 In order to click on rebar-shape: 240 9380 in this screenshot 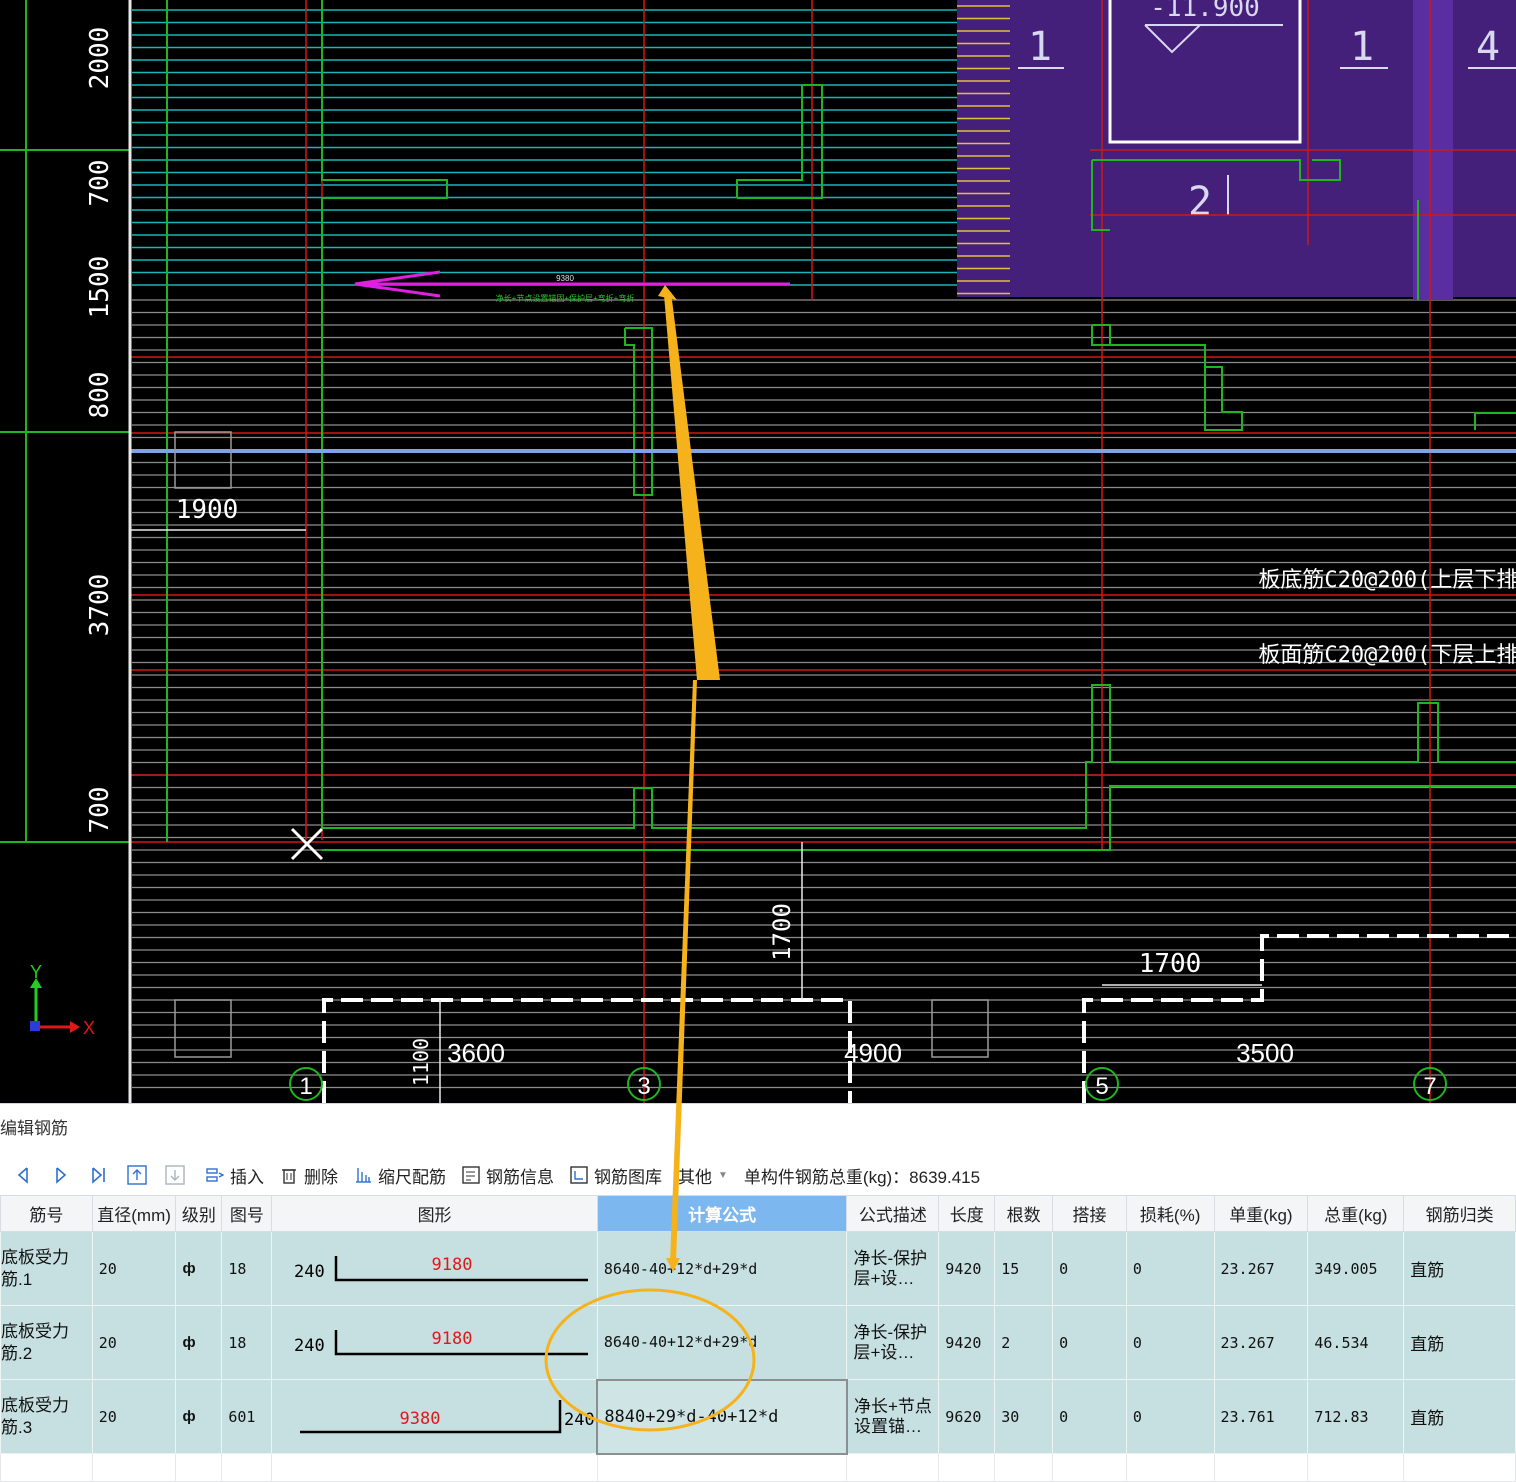, I will do `click(447, 1417)`.